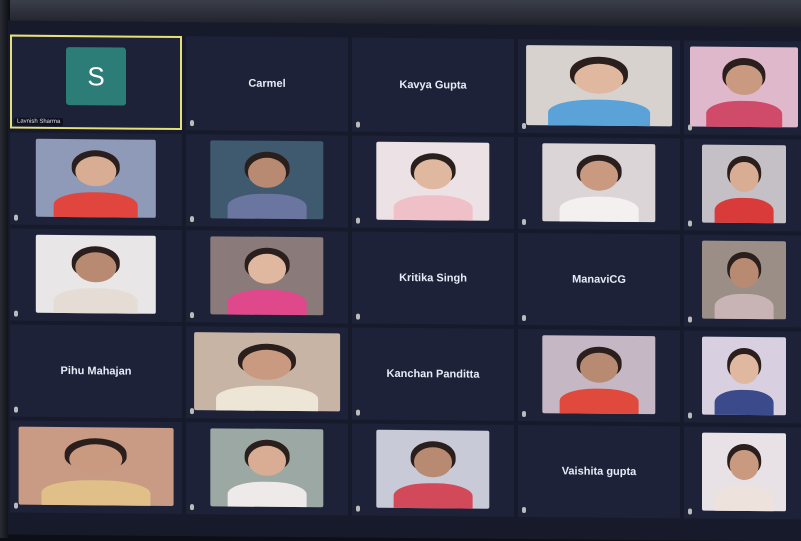 This screenshot has width=801, height=541. I want to click on participant-tile: Kritika Singh, so click(433, 278).